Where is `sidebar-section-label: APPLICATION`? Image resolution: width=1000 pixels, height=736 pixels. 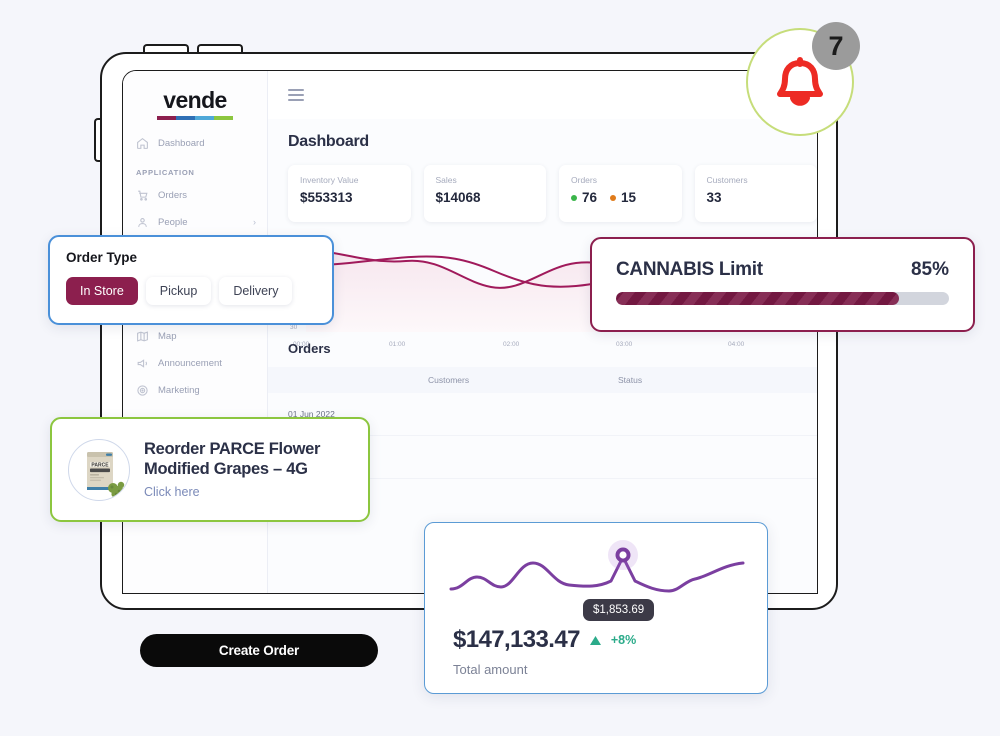
sidebar-section-label: APPLICATION is located at coordinates (165, 172).